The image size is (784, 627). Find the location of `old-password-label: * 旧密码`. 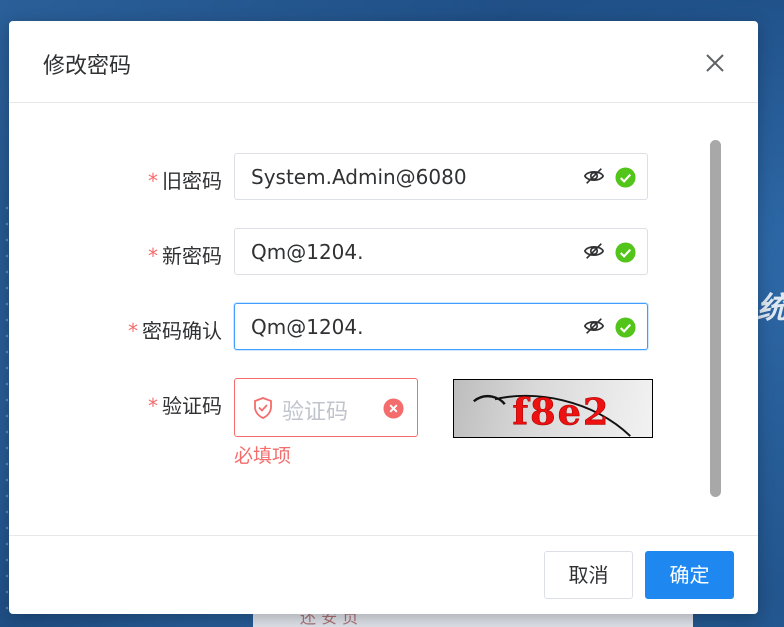

old-password-label: * 旧密码 is located at coordinates (185, 181).